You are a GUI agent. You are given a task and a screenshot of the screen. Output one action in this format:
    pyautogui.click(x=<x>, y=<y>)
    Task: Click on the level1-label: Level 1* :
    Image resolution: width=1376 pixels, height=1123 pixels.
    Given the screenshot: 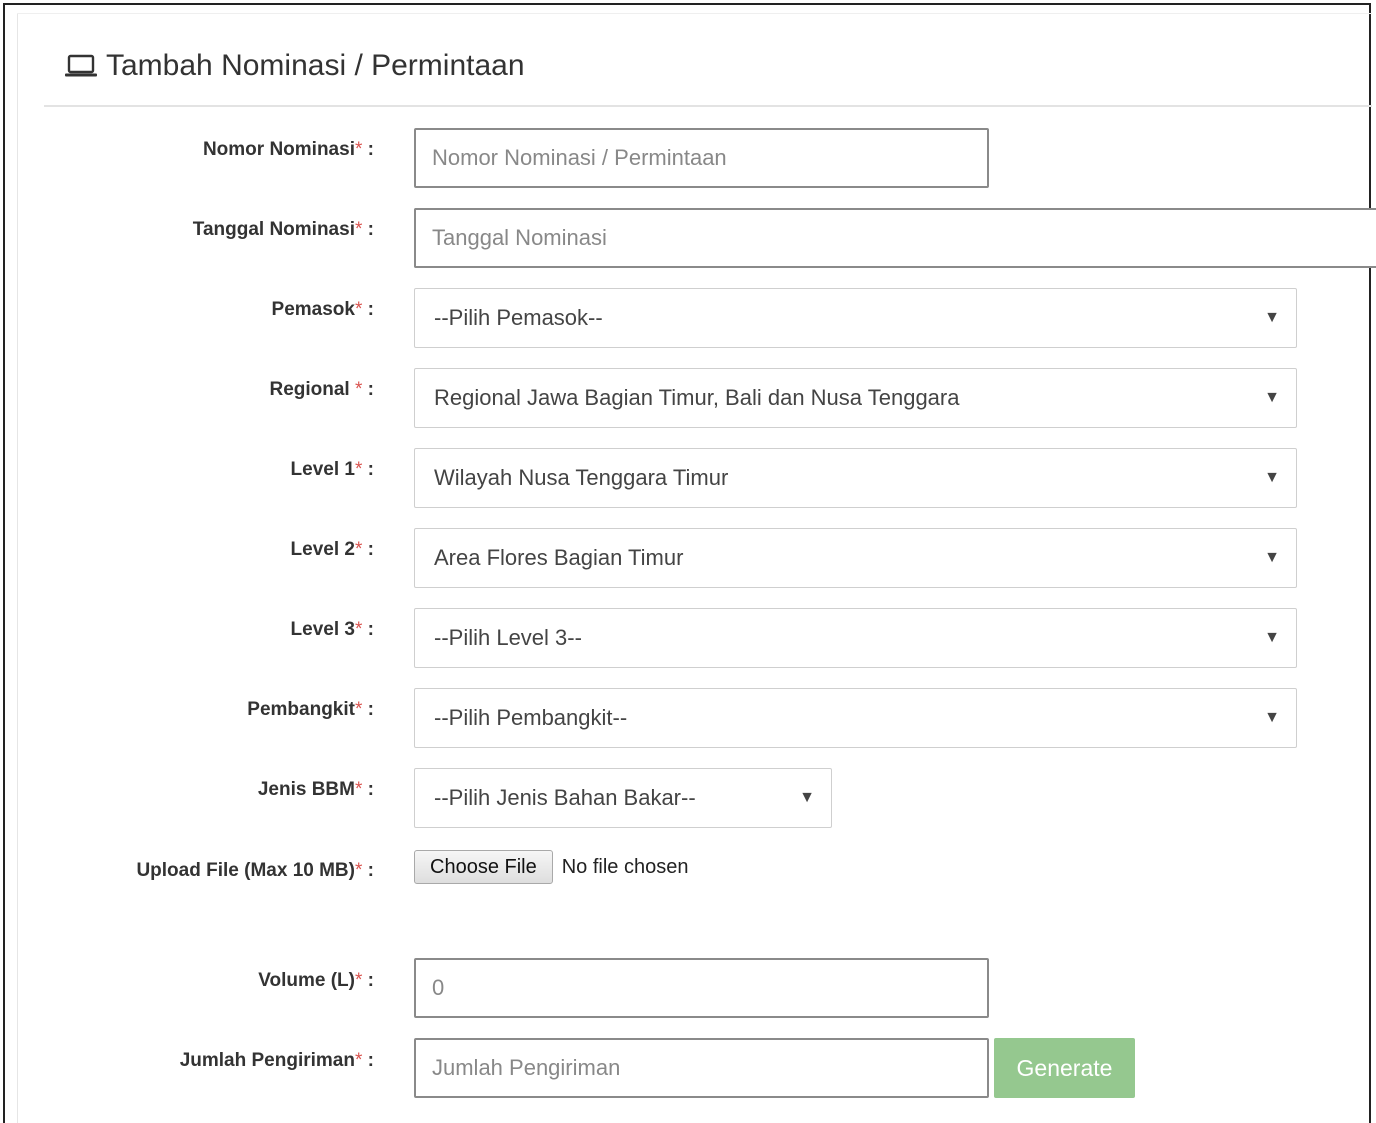 What is the action you would take?
    pyautogui.click(x=332, y=469)
    